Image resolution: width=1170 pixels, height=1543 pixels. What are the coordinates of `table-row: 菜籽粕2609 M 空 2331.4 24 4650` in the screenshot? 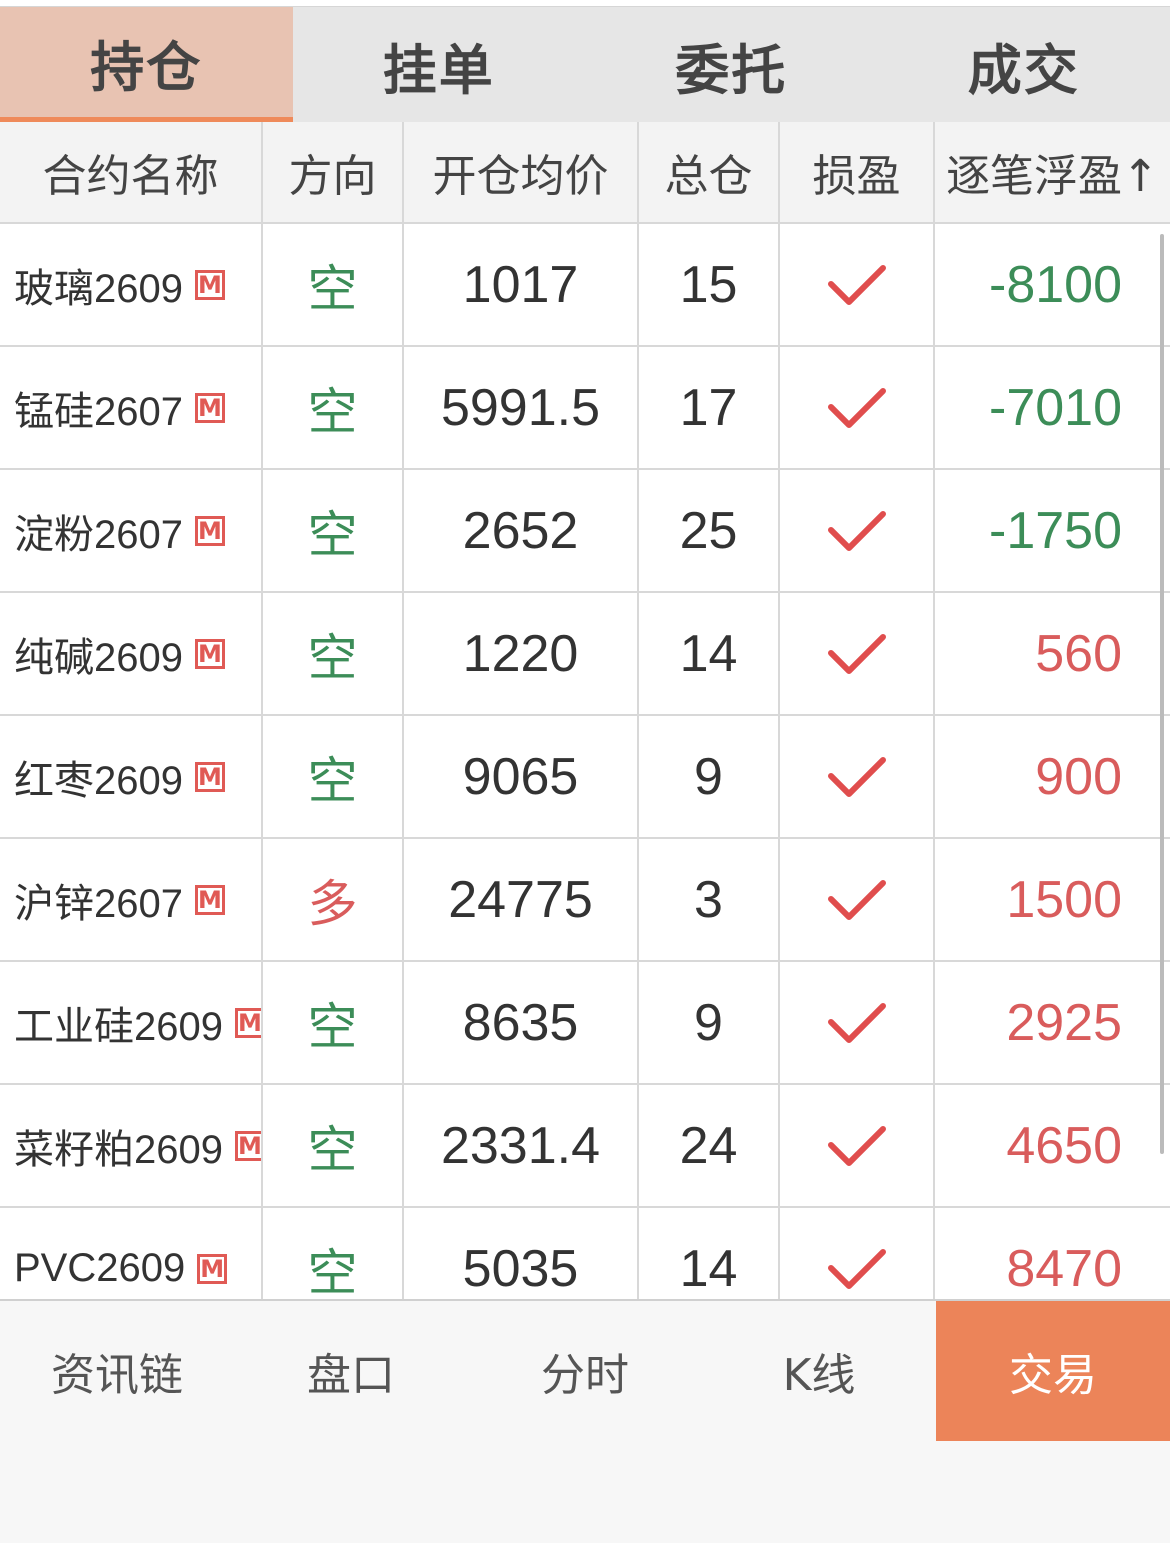 It's located at (585, 1146).